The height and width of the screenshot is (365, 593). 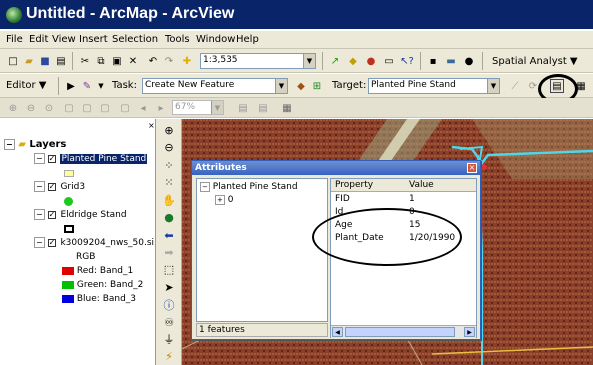 I want to click on forward-icon: ➡, so click(x=169, y=253).